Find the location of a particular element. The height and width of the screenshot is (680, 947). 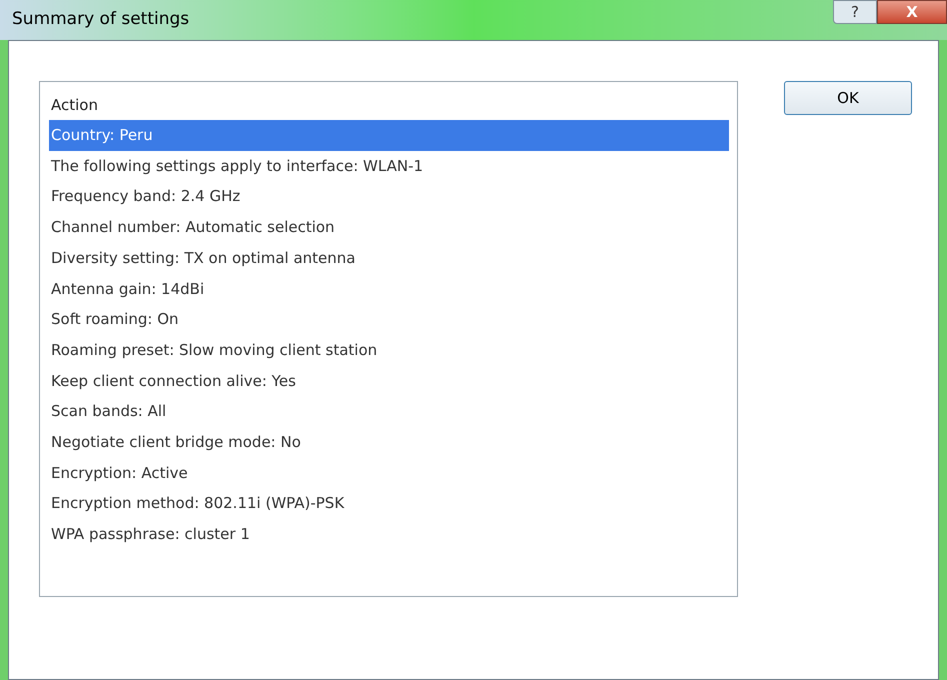

list-item: Scan bands: All is located at coordinates (387, 411).